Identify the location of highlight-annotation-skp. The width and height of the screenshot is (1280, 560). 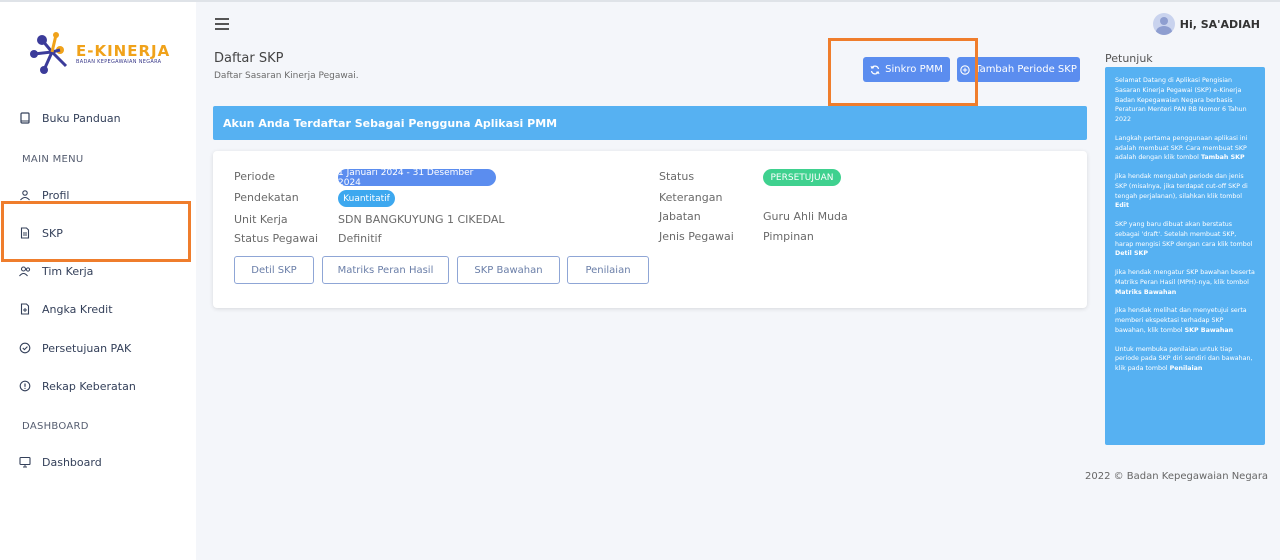
(96, 231).